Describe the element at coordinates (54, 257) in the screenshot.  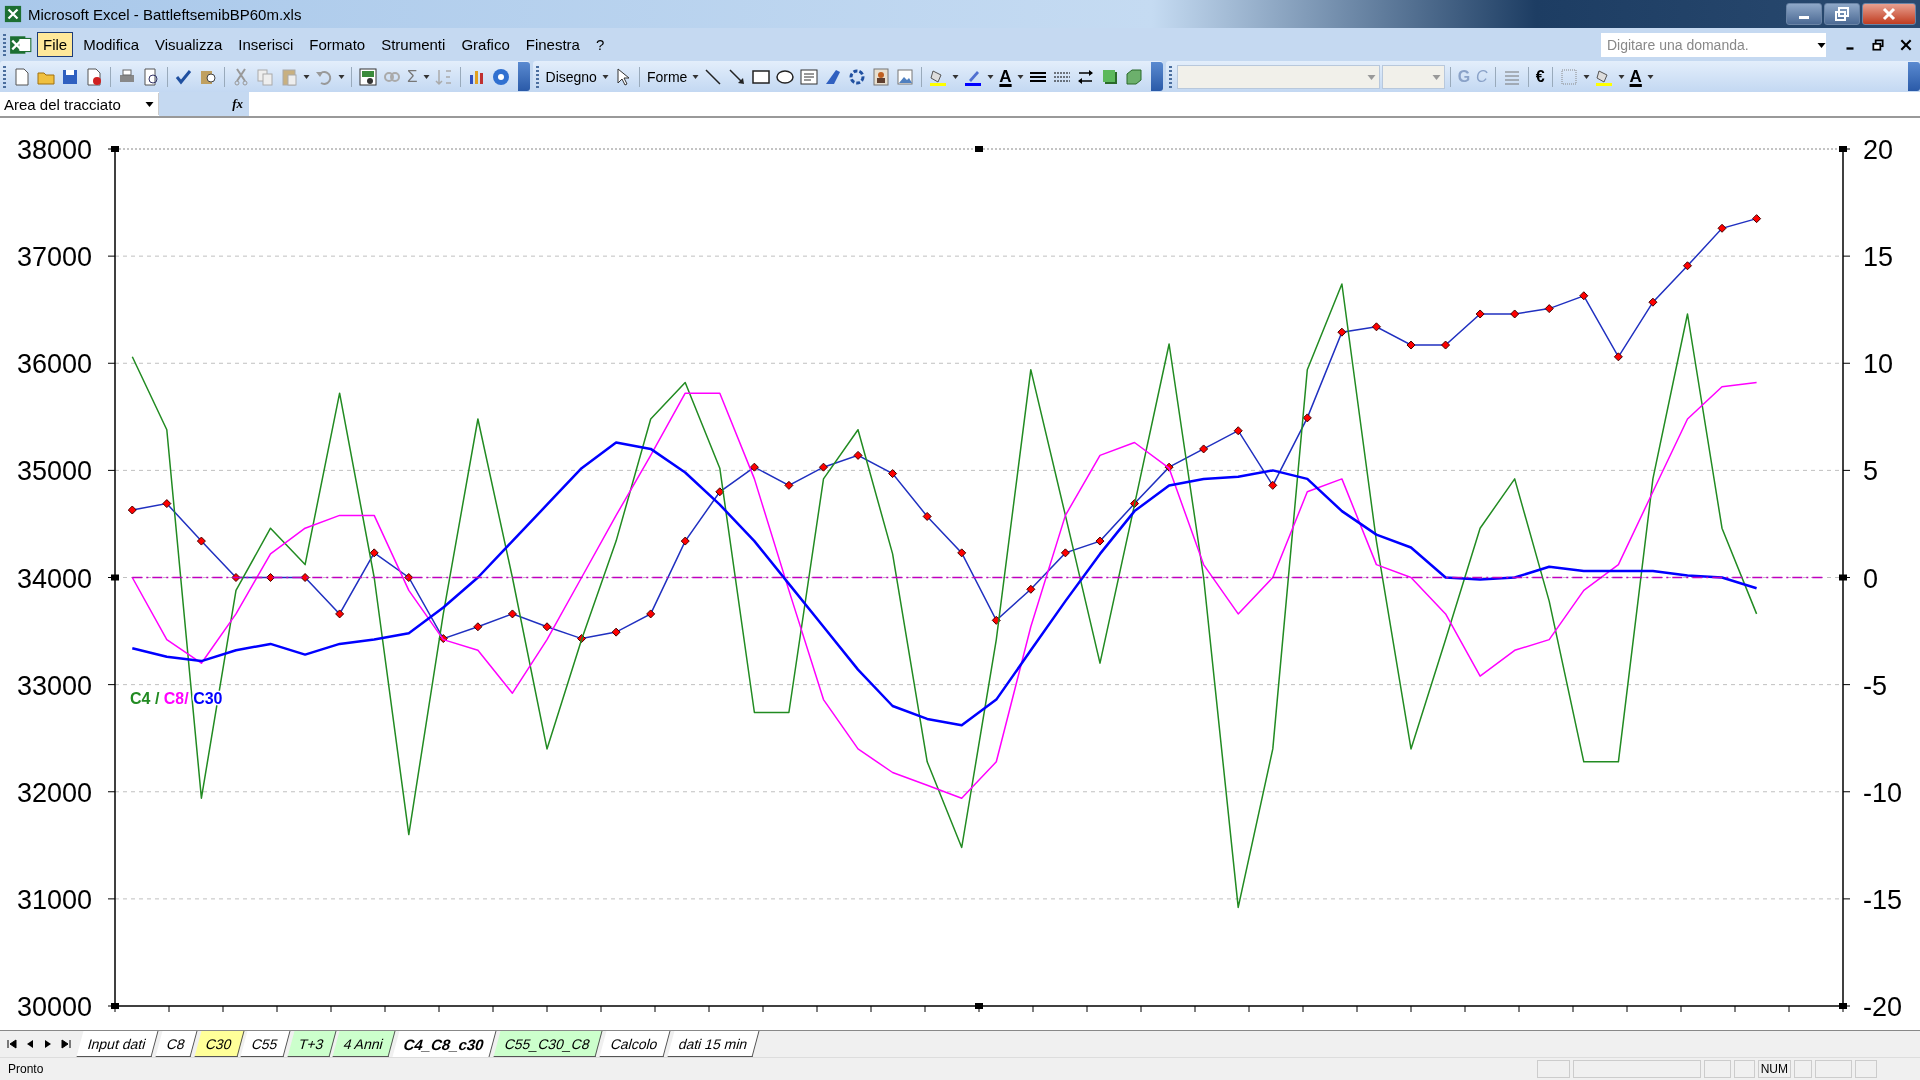
I see `y-axis-label: 37000` at that location.